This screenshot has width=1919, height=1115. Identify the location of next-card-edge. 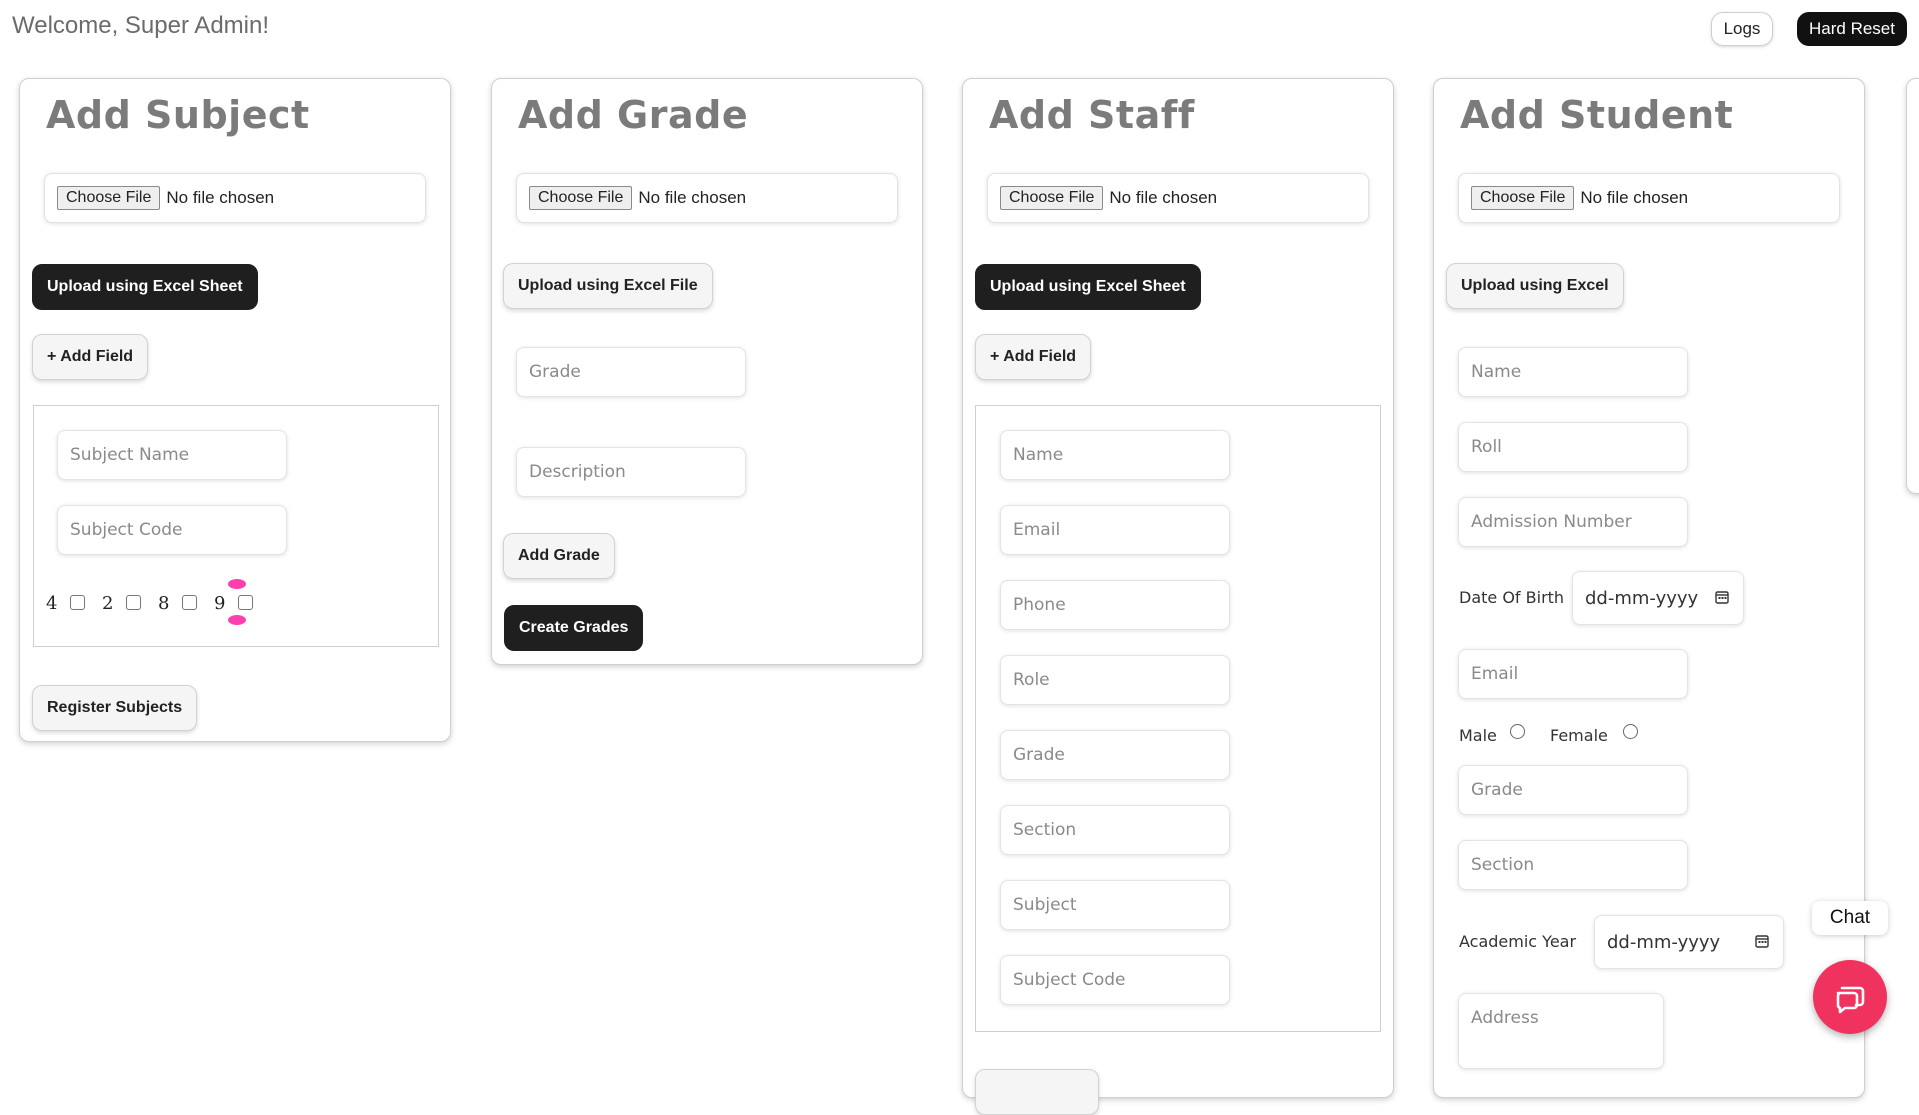
(1912, 286).